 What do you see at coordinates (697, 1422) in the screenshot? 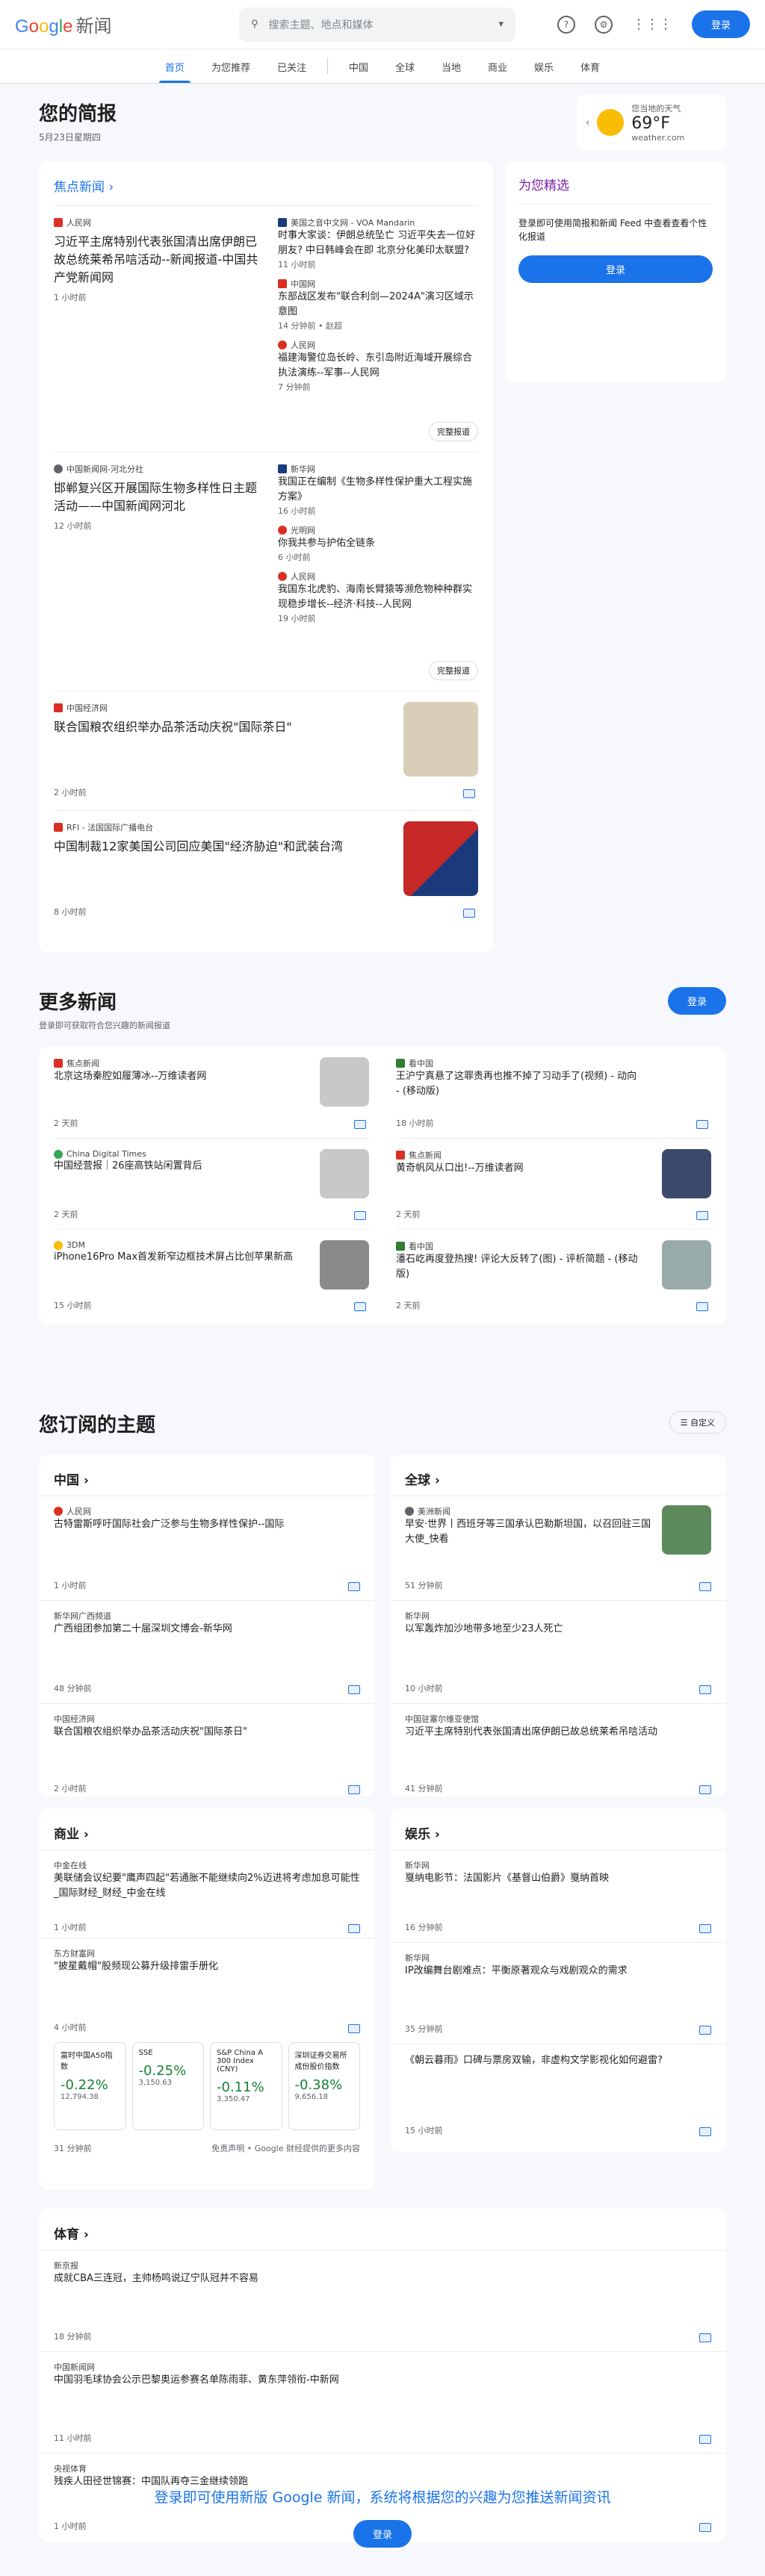
I see `customize-button: ☰ 自定义` at bounding box center [697, 1422].